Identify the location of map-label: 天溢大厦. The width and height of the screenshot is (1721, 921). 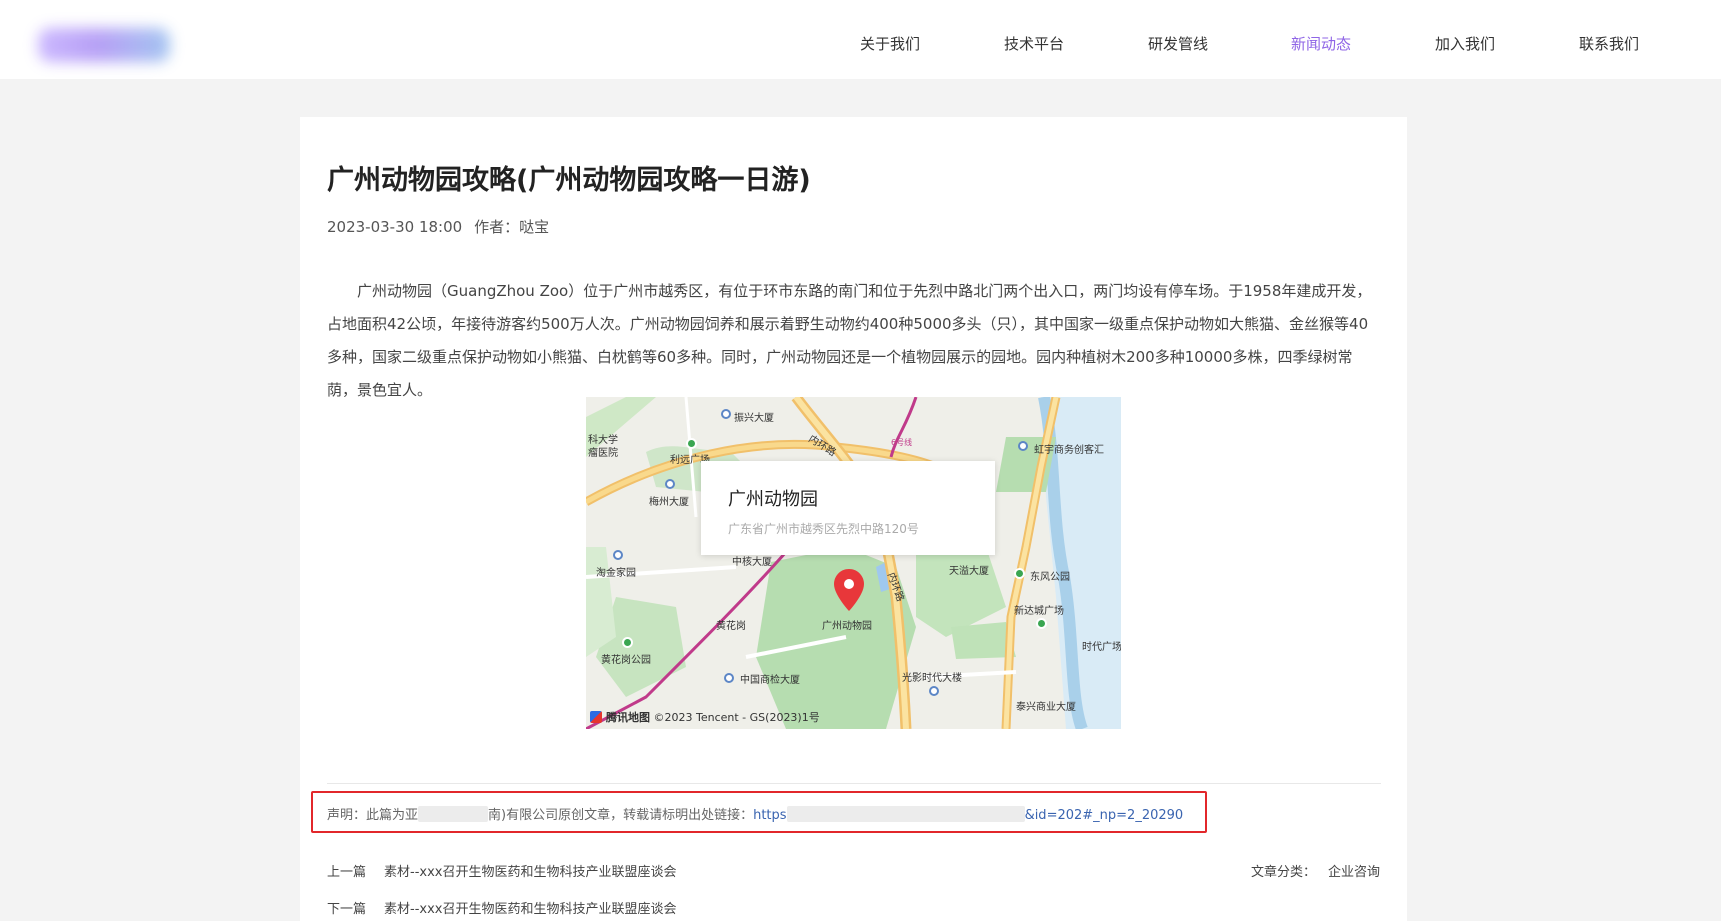
(969, 571).